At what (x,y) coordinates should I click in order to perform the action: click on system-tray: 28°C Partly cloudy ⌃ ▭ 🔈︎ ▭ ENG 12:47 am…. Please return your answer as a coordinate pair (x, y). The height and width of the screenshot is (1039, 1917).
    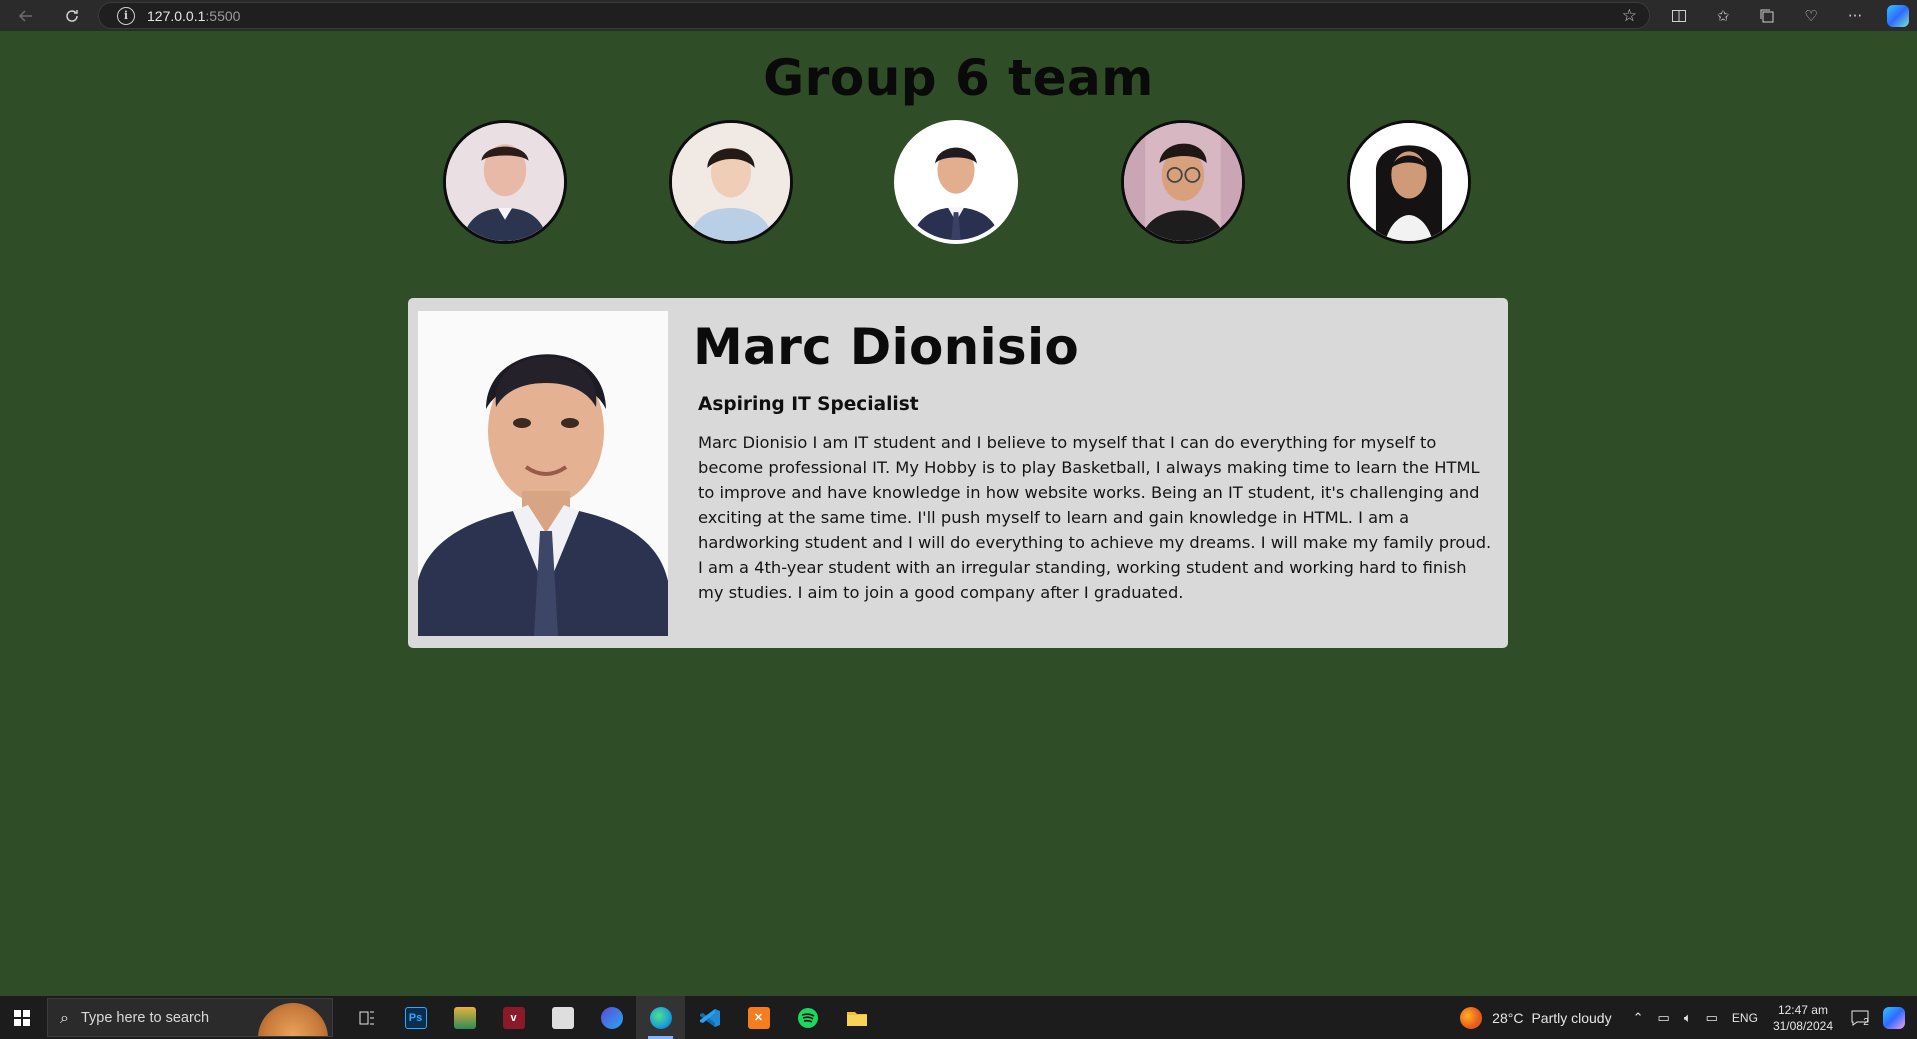
    Looking at the image, I should click on (1688, 1017).